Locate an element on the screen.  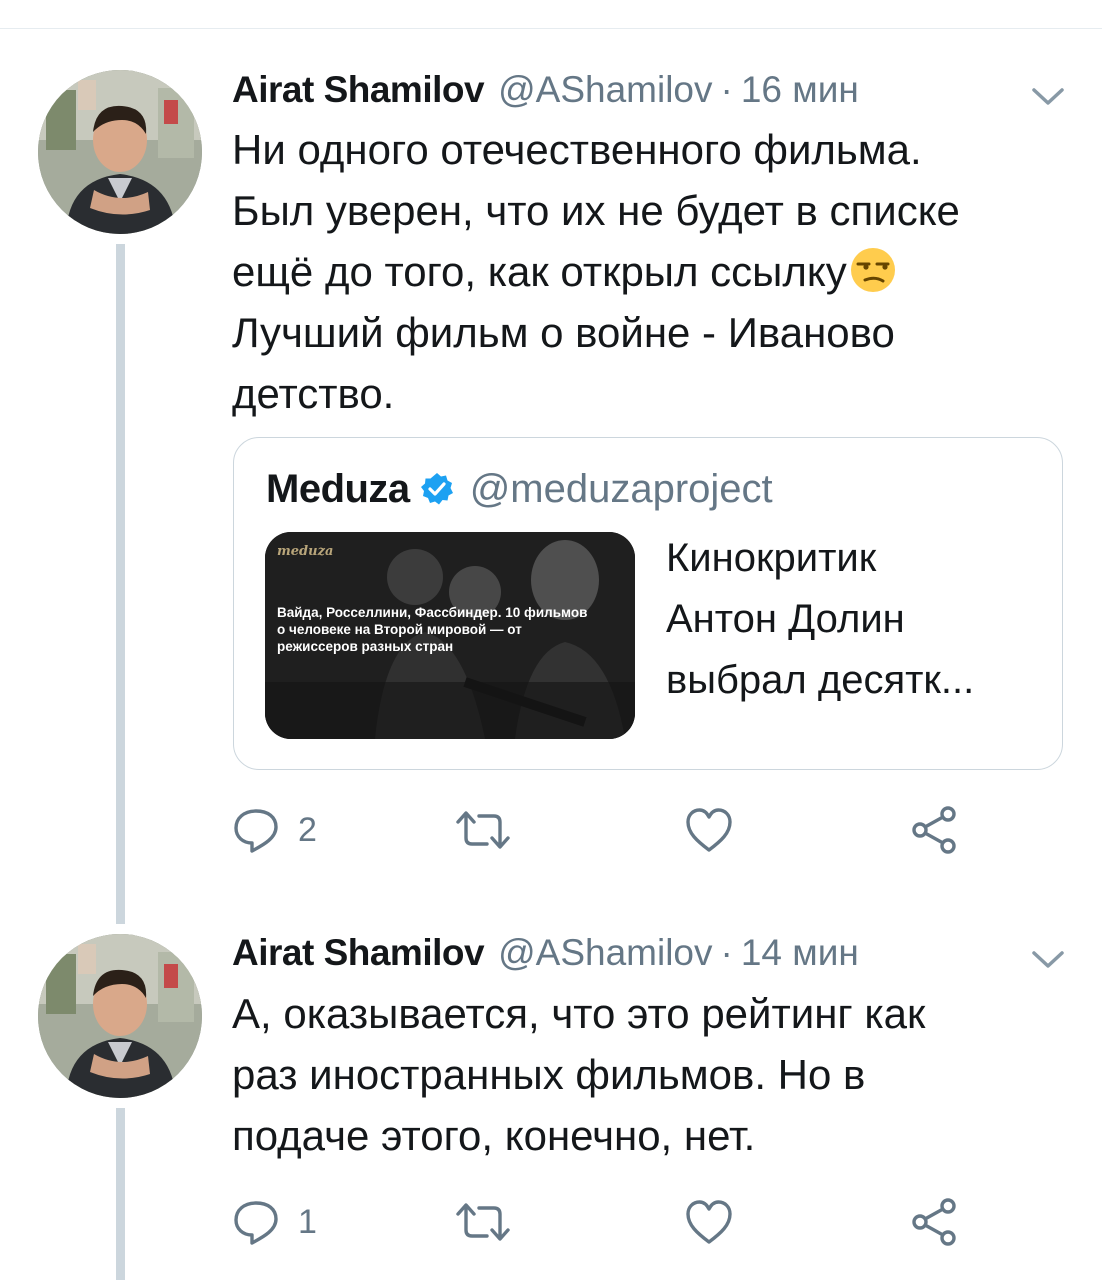
reply-button: 2 is located at coordinates (274, 830).